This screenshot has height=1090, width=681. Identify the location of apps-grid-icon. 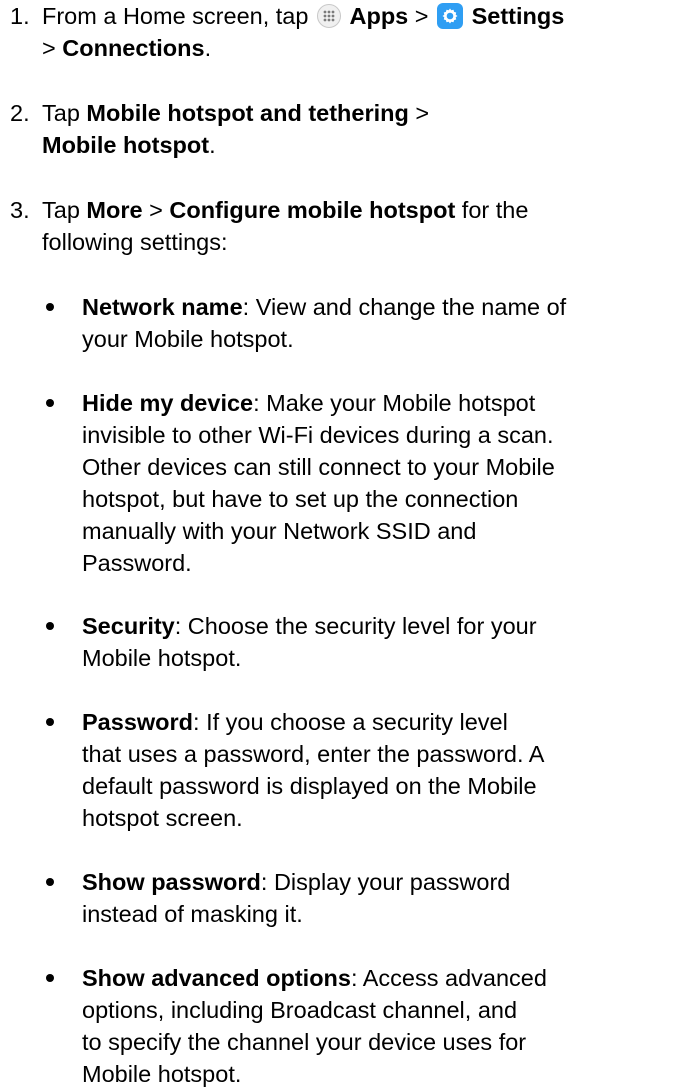
(328, 16).